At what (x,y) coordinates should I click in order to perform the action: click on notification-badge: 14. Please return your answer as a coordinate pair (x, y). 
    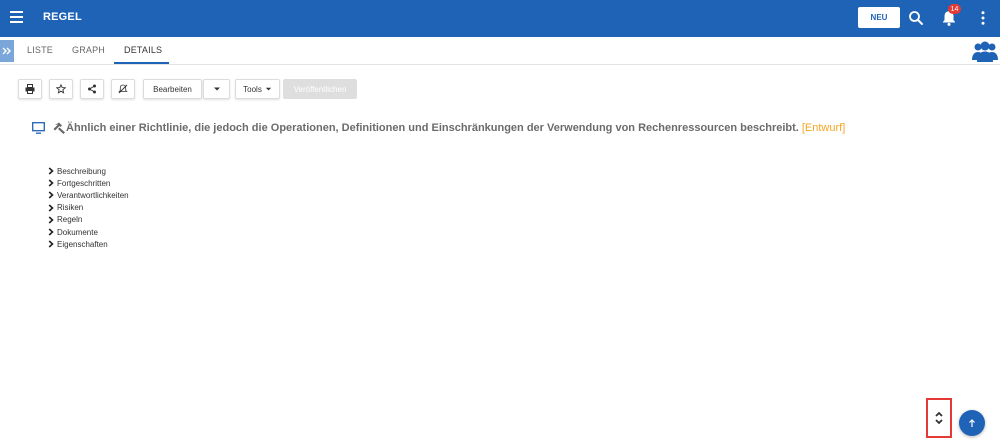
    Looking at the image, I should click on (954, 9).